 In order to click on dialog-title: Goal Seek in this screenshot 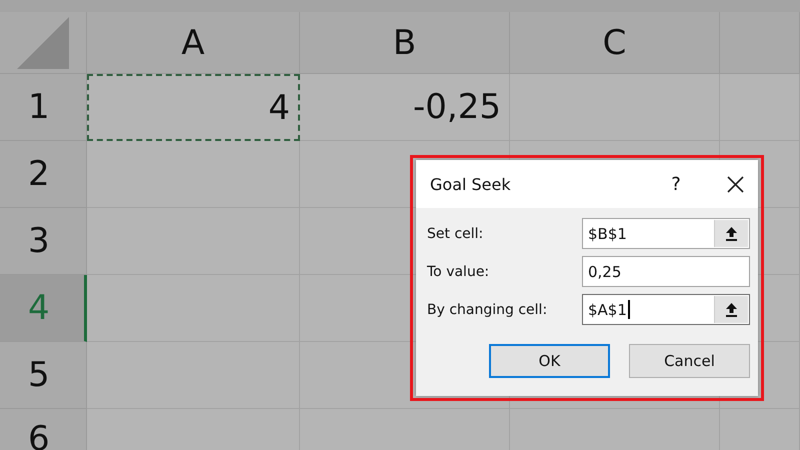, I will do `click(471, 184)`.